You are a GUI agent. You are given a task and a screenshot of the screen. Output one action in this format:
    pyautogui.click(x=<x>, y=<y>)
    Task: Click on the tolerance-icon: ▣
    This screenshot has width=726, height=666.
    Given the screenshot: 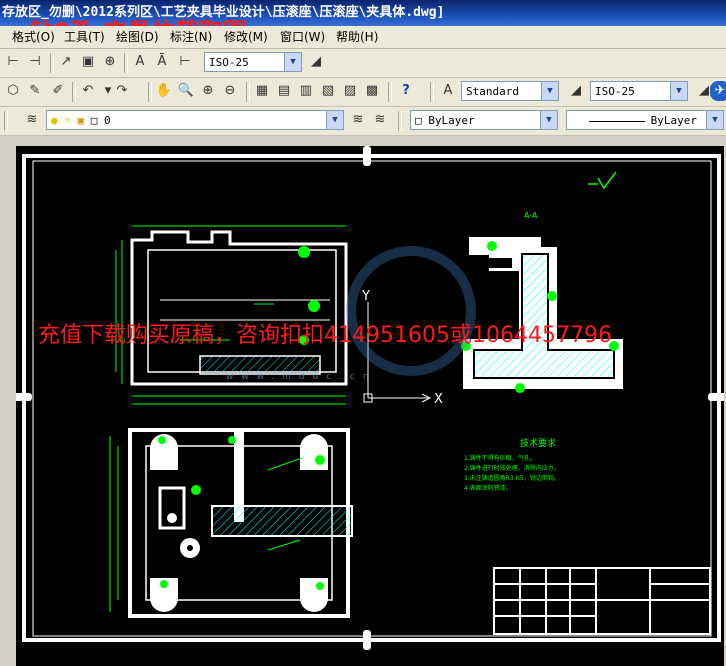 What is the action you would take?
    pyautogui.click(x=88, y=62)
    